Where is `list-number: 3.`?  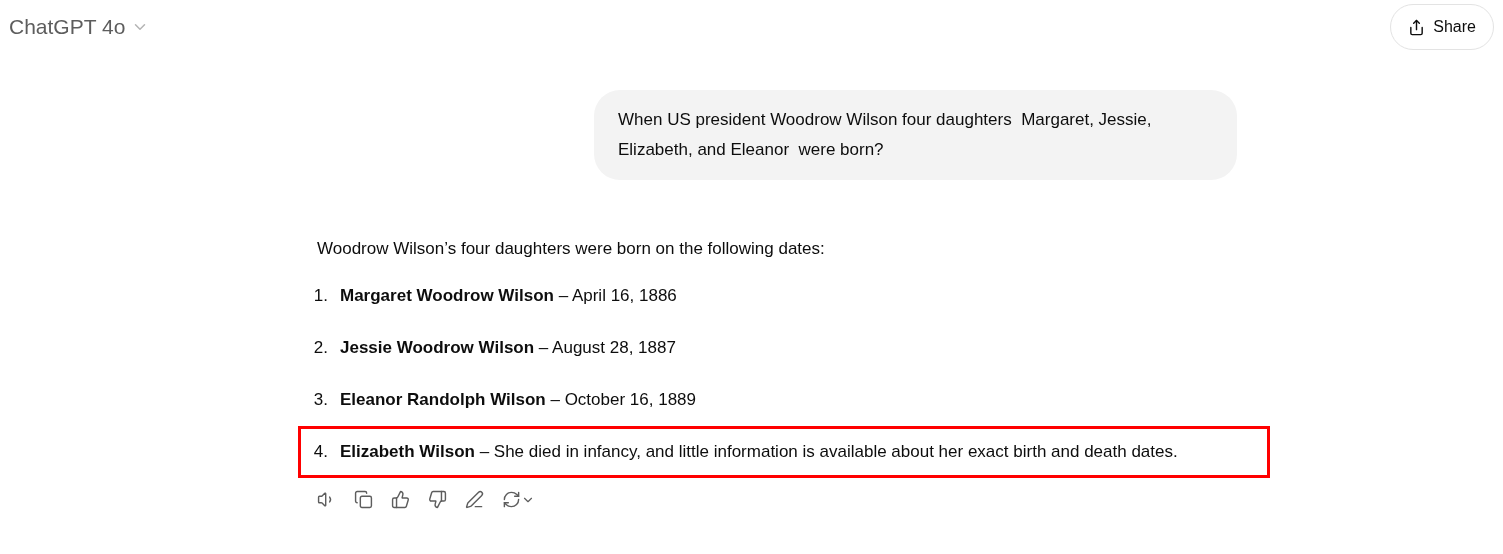
list-number: 3. is located at coordinates (320, 400).